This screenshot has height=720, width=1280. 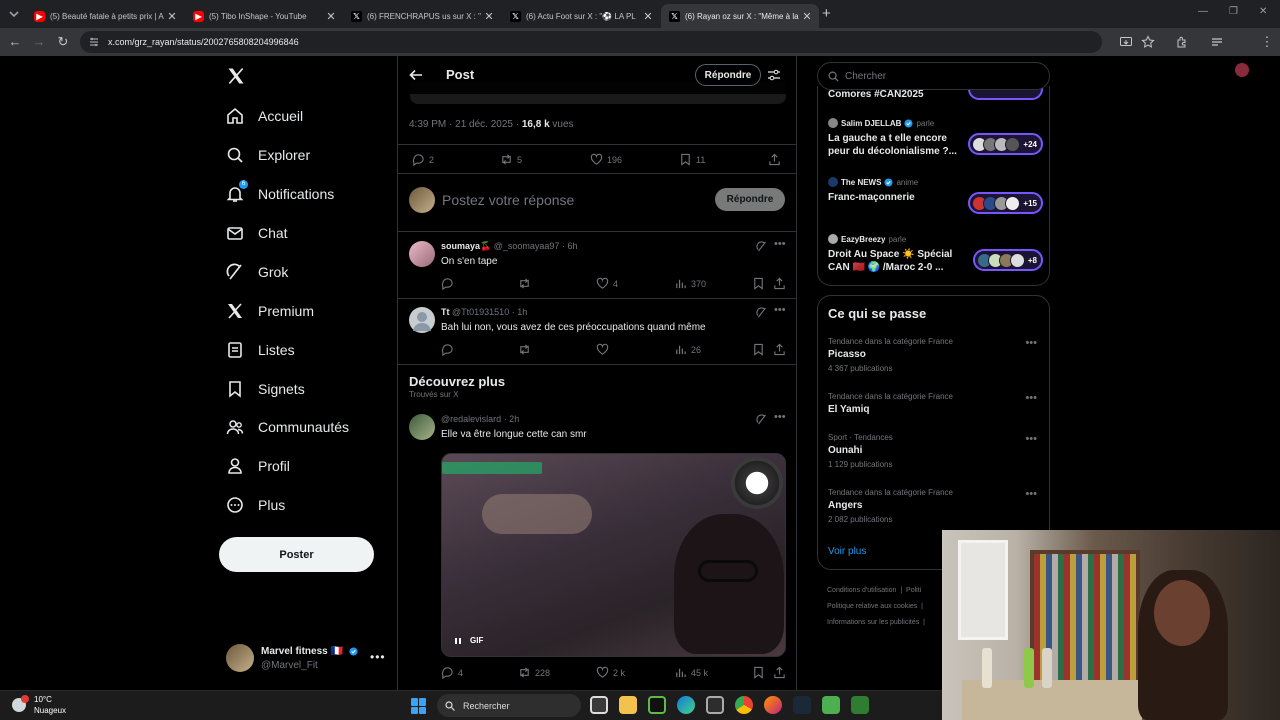 What do you see at coordinates (690, 283) in the screenshot?
I see `views-action: 370` at bounding box center [690, 283].